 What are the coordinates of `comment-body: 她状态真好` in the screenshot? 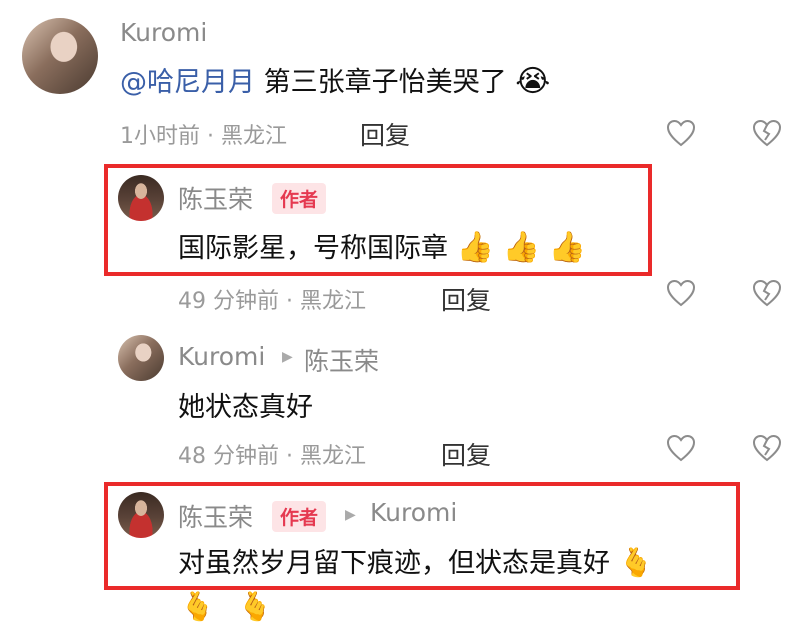 It's located at (245, 407).